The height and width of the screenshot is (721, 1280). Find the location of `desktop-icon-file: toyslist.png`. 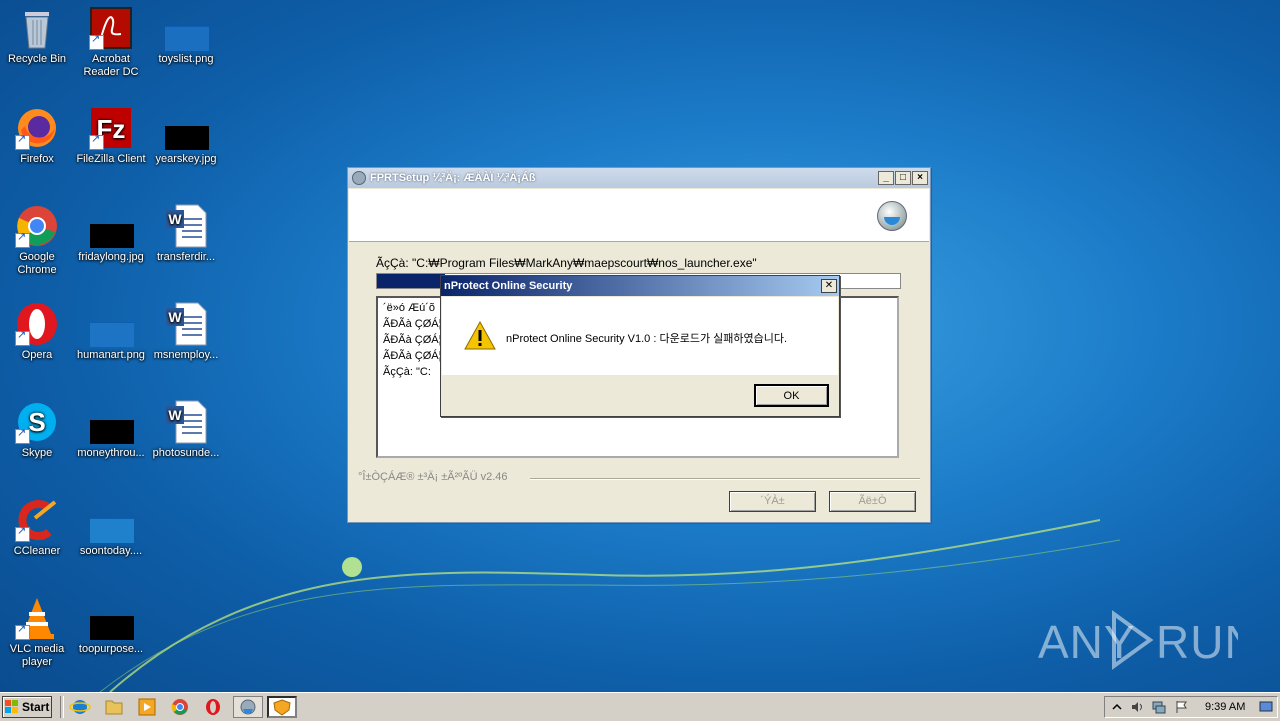

desktop-icon-file: toyslist.png is located at coordinates (186, 36).